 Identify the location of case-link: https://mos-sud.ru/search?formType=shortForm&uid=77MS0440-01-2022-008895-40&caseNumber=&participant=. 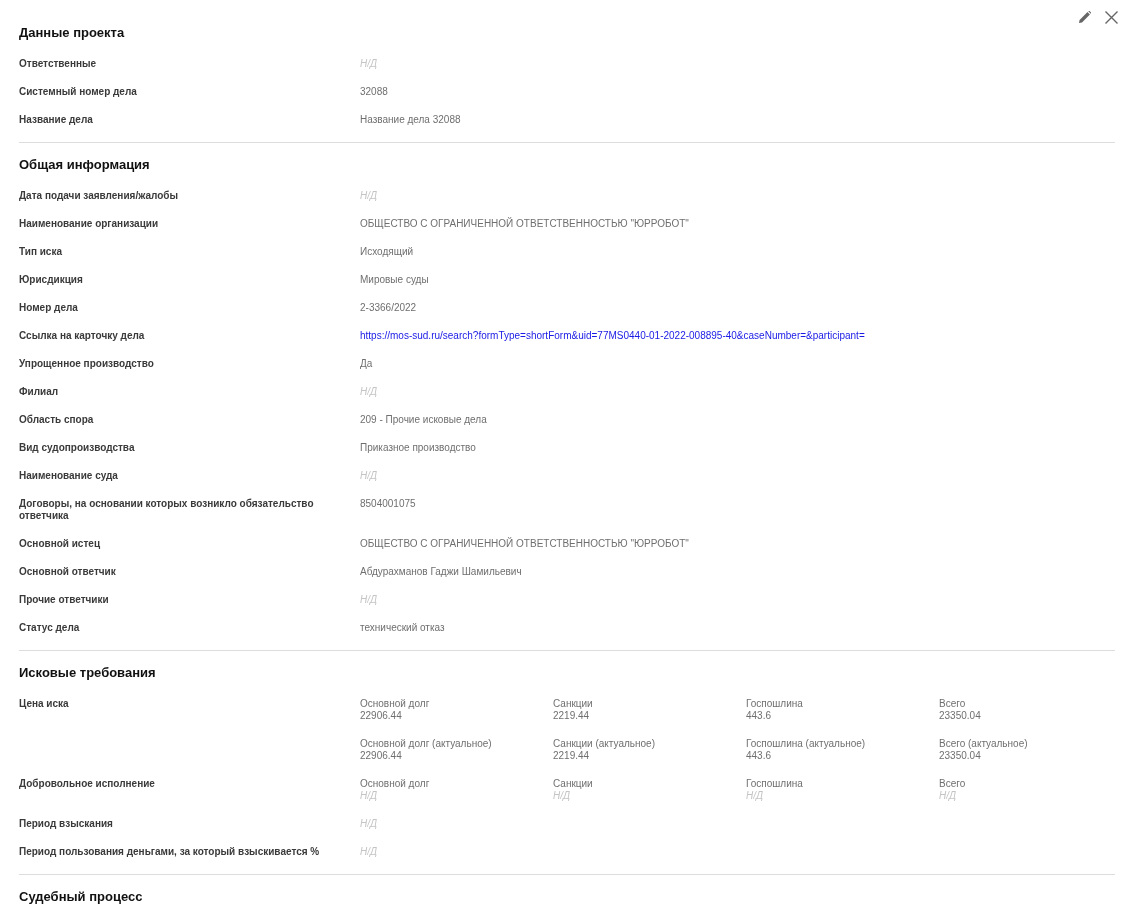
(612, 336).